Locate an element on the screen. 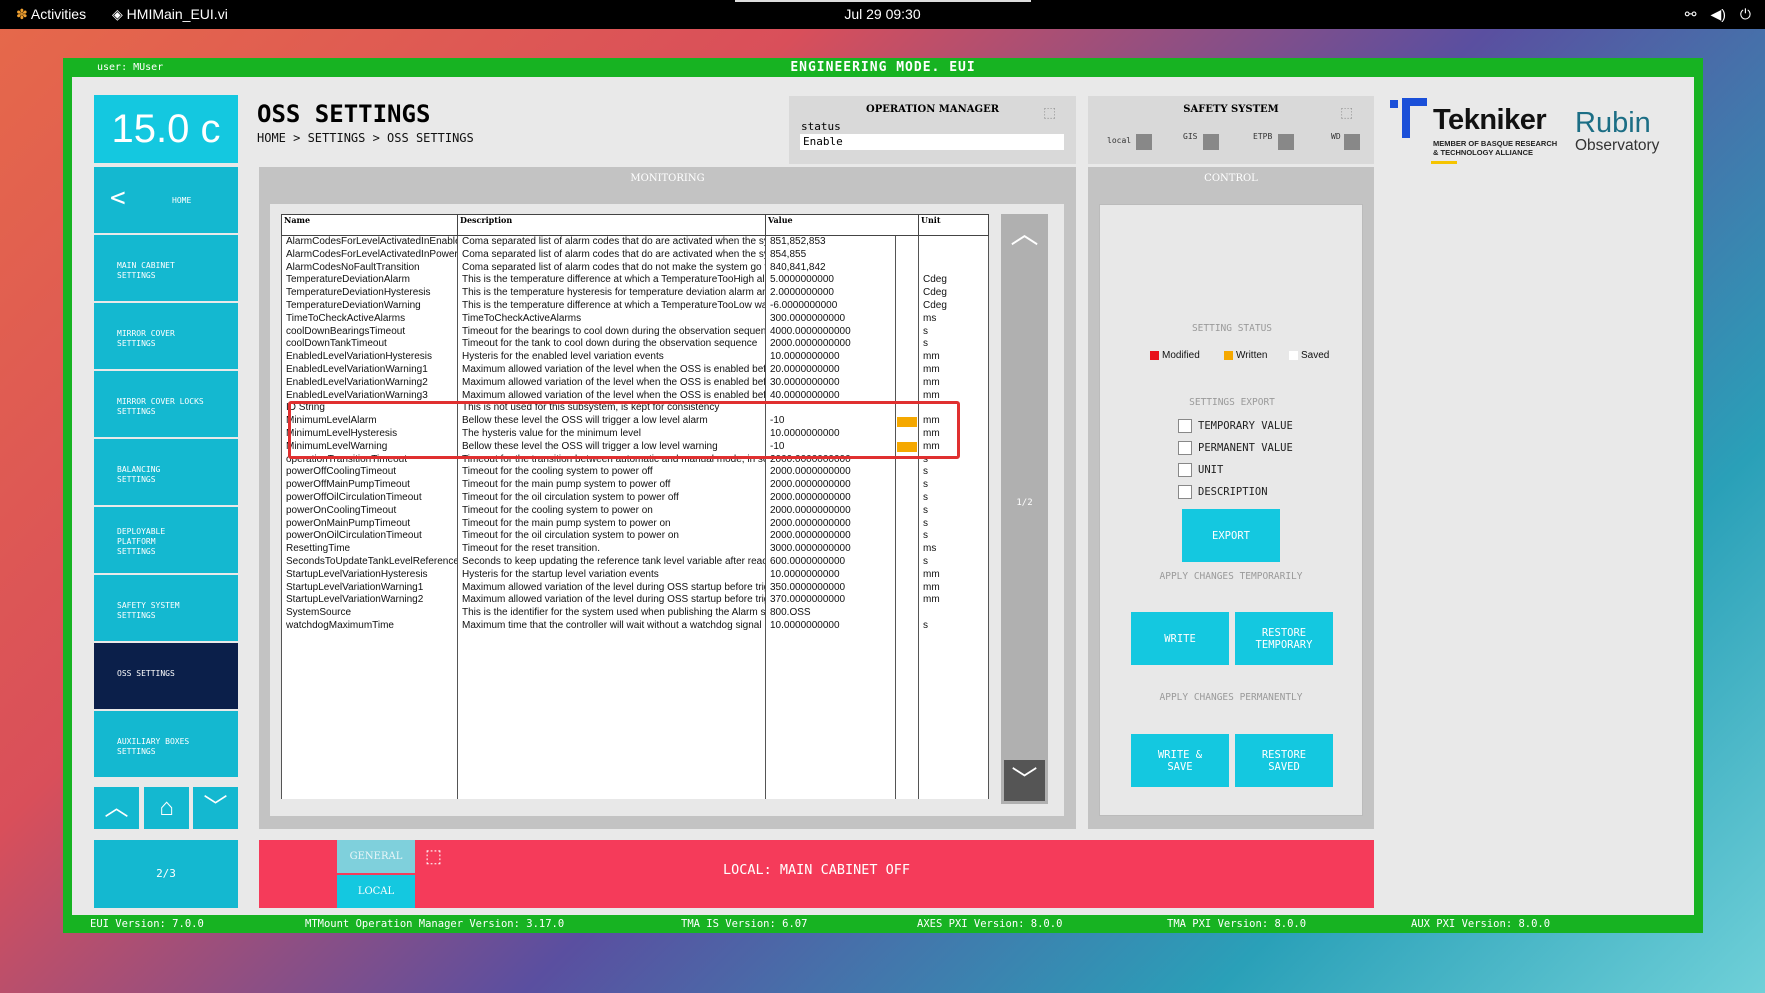  temporary-value-checkbox: TEMPORARY VALUE is located at coordinates (1235, 426).